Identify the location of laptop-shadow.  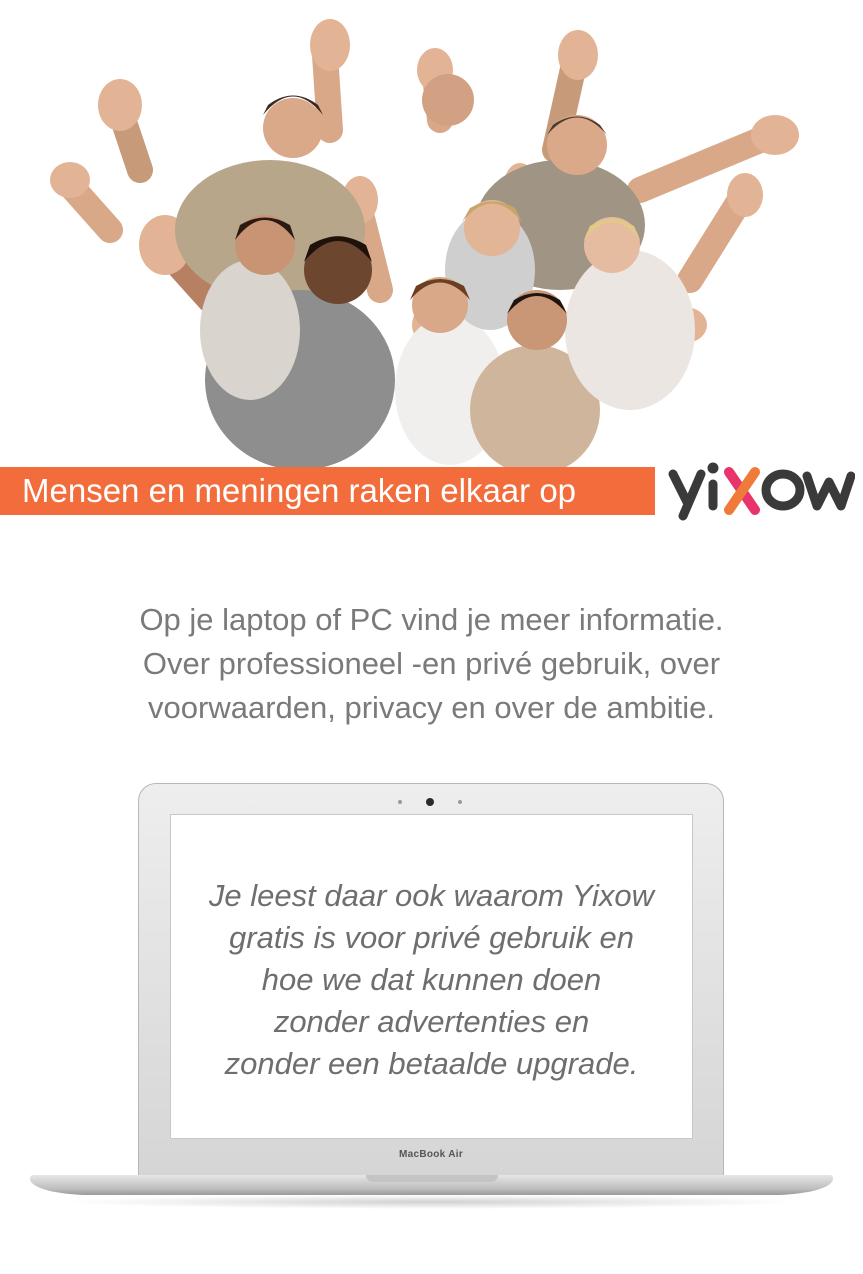
(431, 1202).